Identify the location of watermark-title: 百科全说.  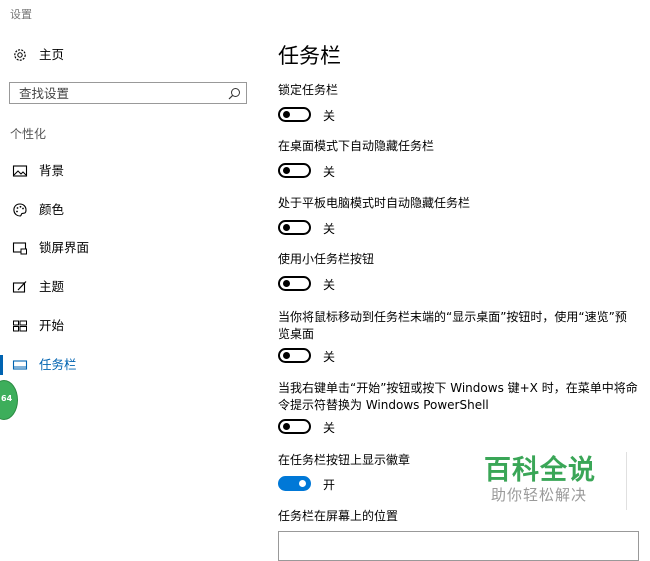
(540, 470).